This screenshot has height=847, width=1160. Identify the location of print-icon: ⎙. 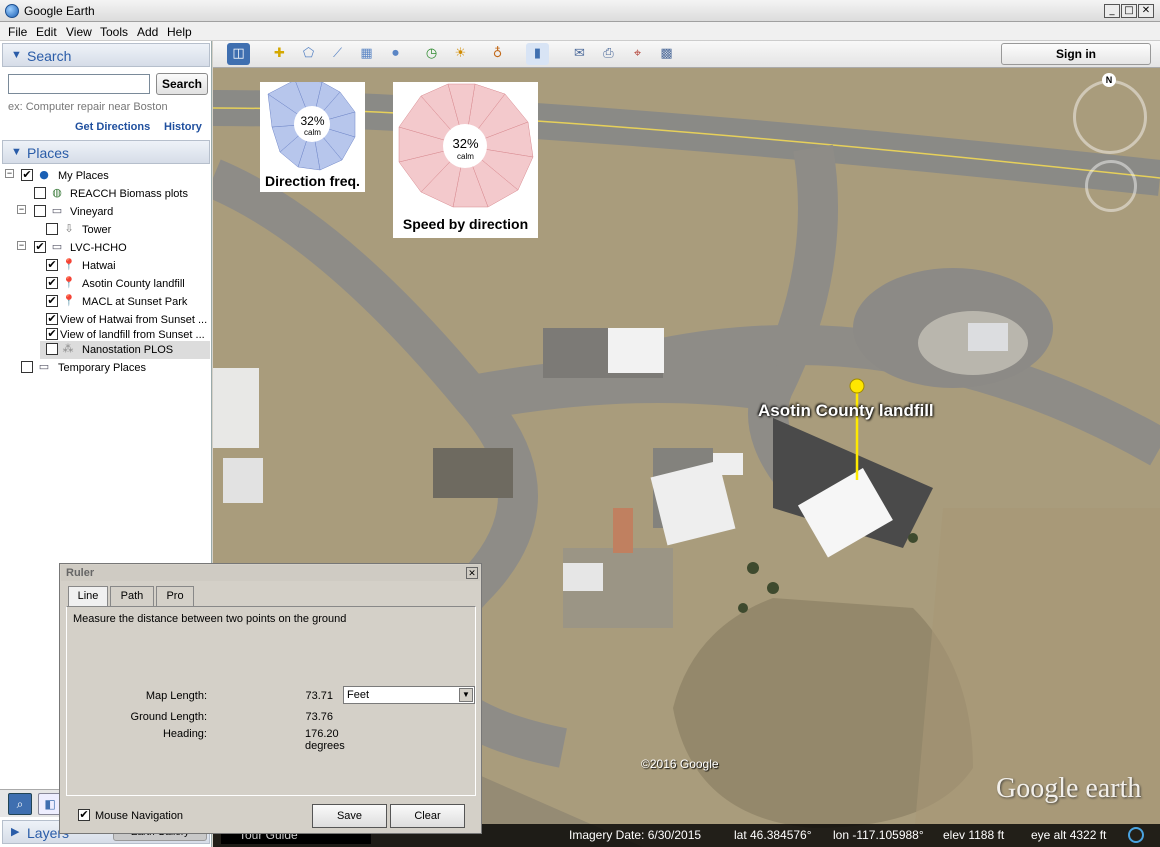
(608, 54).